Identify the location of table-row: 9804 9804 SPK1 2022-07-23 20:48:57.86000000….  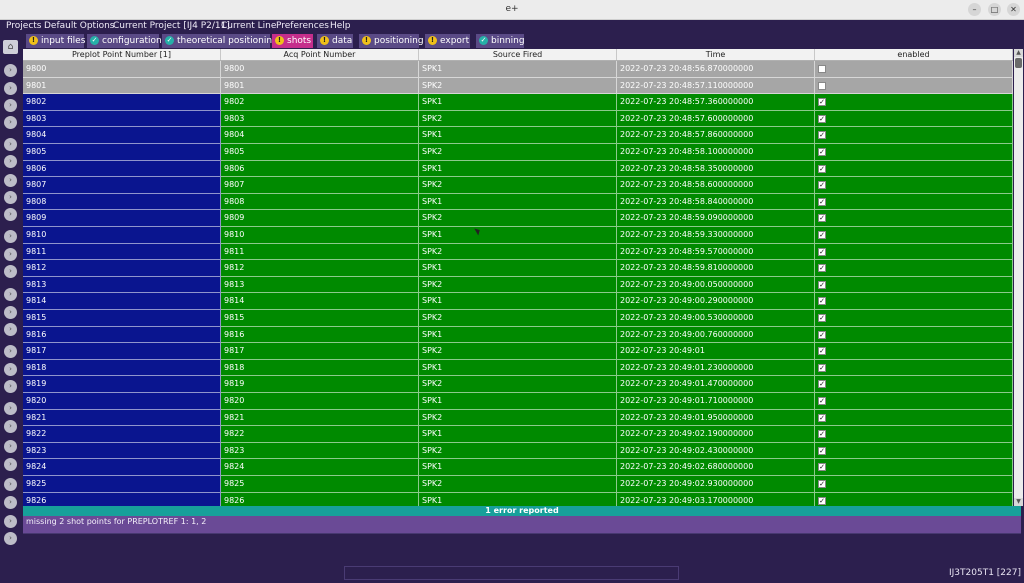
(518, 135).